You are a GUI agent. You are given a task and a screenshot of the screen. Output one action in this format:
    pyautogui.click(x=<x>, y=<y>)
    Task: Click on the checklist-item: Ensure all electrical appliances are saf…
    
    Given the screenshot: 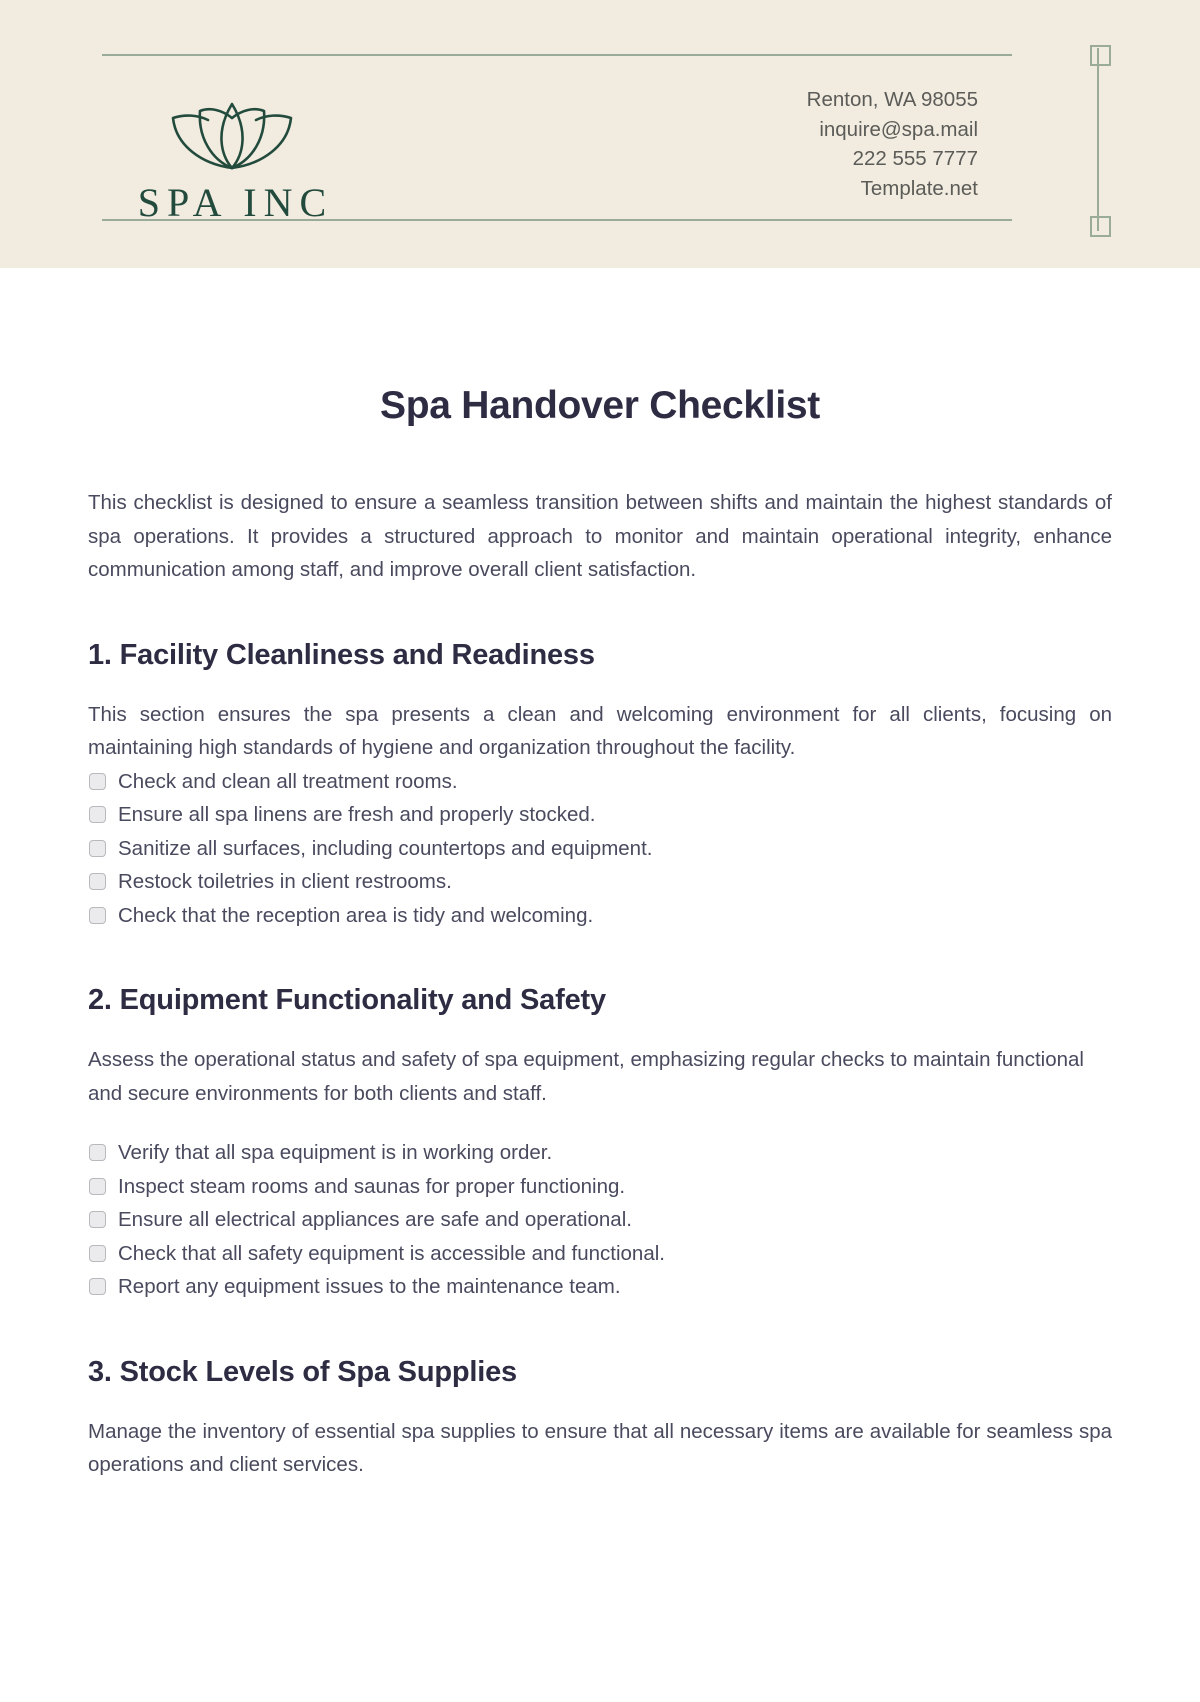 What is the action you would take?
    pyautogui.click(x=600, y=1220)
    